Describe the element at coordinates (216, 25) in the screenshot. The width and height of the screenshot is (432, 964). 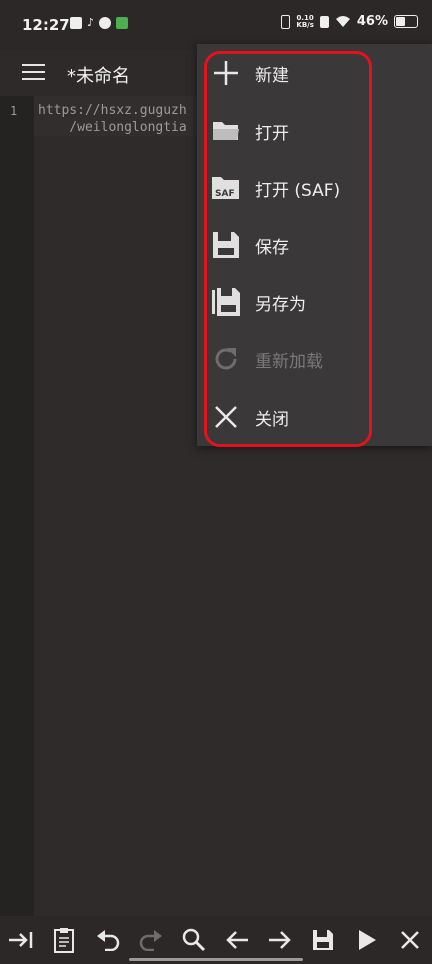
I see `status-bar: 12:27 ♪ 0.10 KB/s 46%` at that location.